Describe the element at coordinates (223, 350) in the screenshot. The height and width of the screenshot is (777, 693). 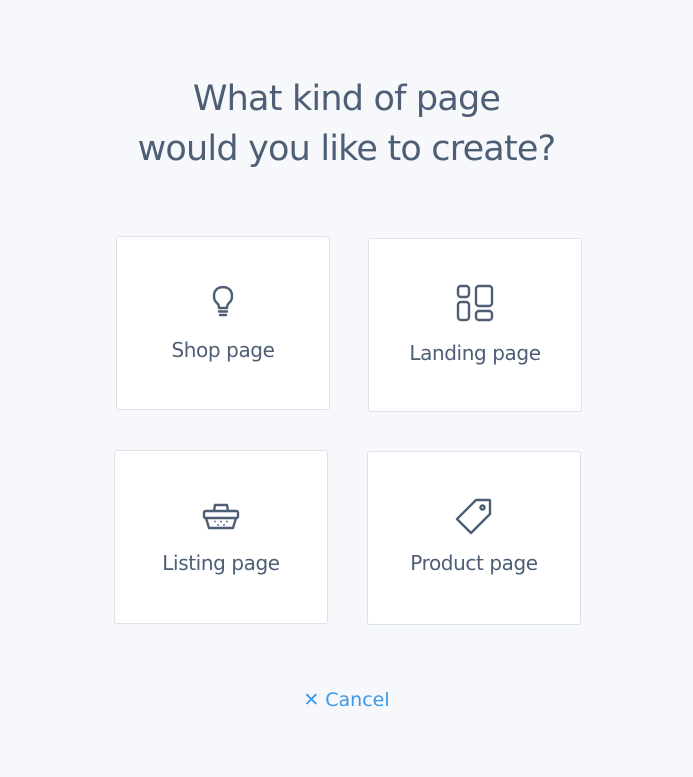
I see `option-label: Shop page` at that location.